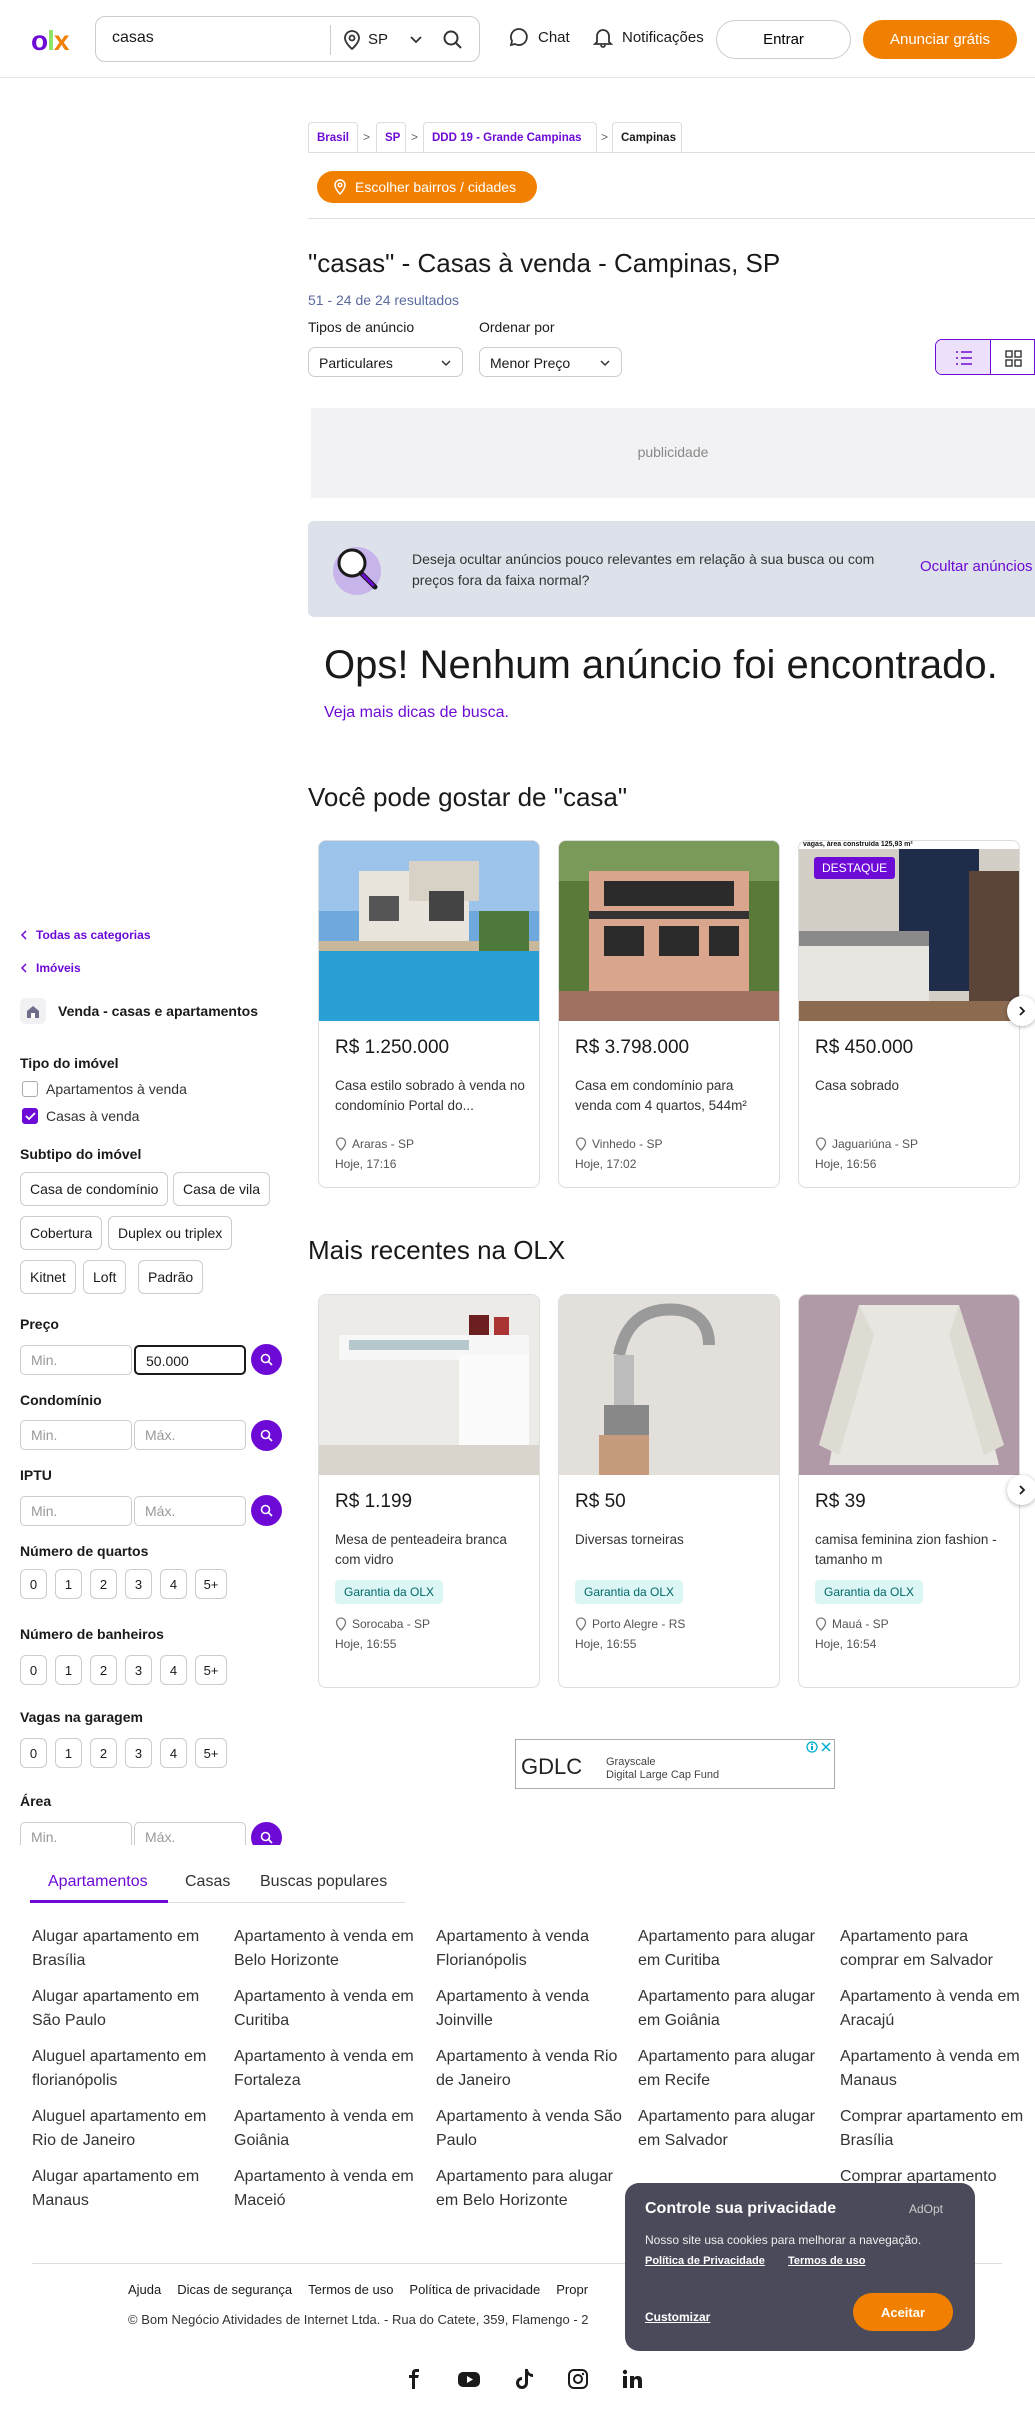  Describe the element at coordinates (127, 2189) in the screenshot. I see `footer-link: Alugar apartamento em Manaus` at that location.